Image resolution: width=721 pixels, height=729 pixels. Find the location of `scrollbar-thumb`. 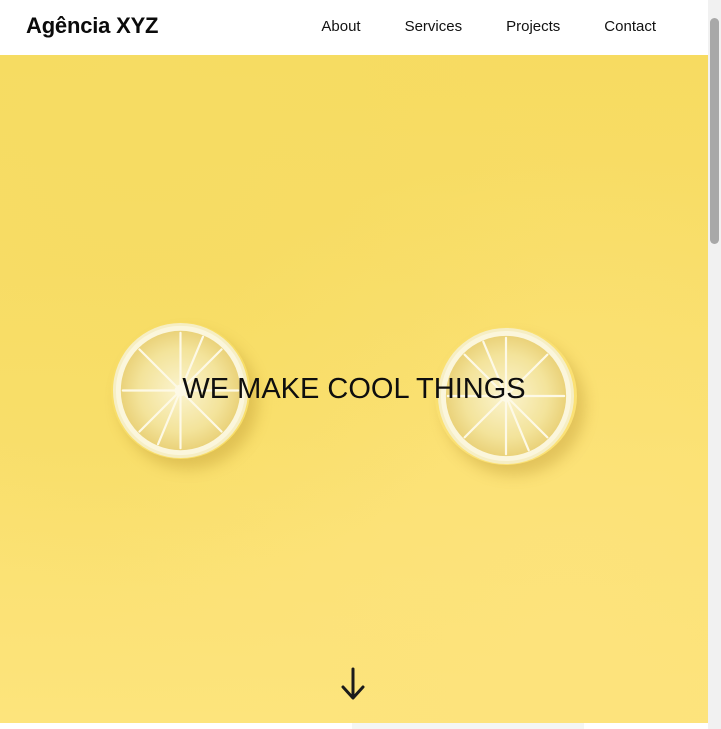

scrollbar-thumb is located at coordinates (714, 131).